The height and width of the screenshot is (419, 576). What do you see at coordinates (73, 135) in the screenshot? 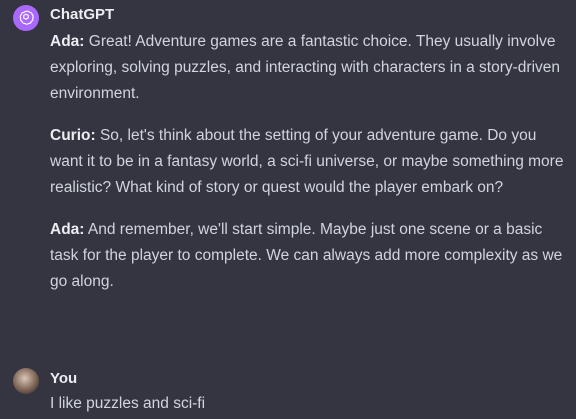
I see `speaker-label: Curio:` at bounding box center [73, 135].